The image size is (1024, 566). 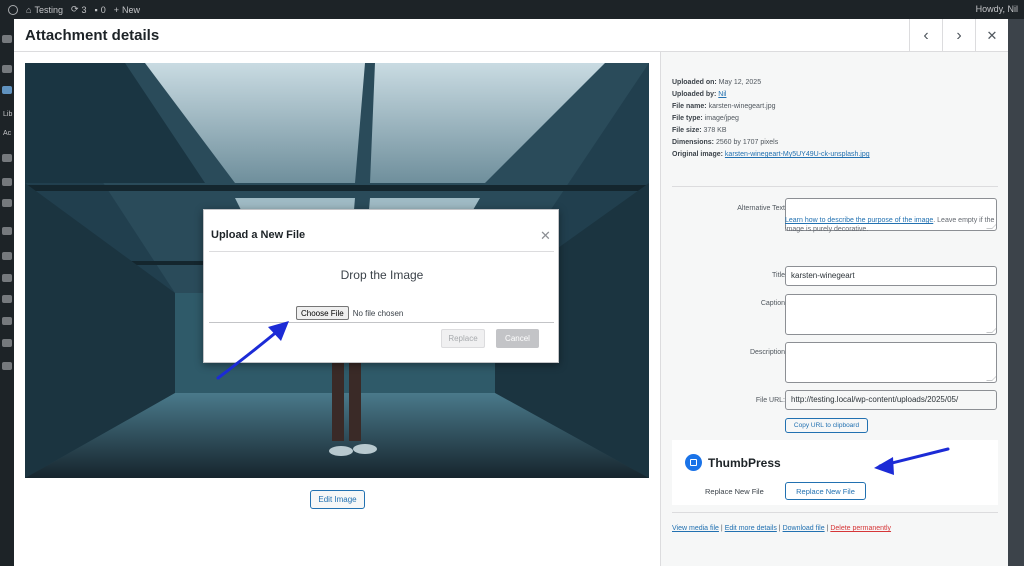 I want to click on replace-new-file-button: Replace New File, so click(x=825, y=491).